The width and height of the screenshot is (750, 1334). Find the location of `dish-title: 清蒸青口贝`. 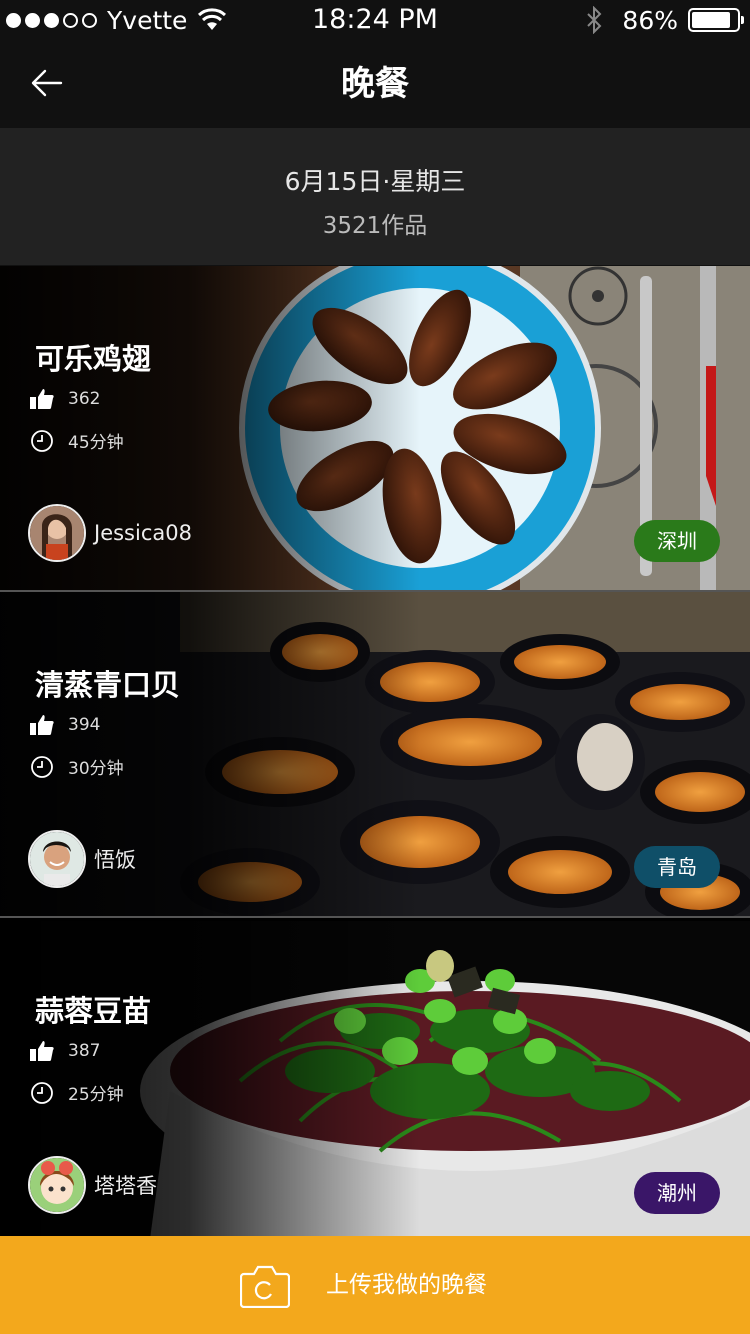

dish-title: 清蒸青口贝 is located at coordinates (108, 685).